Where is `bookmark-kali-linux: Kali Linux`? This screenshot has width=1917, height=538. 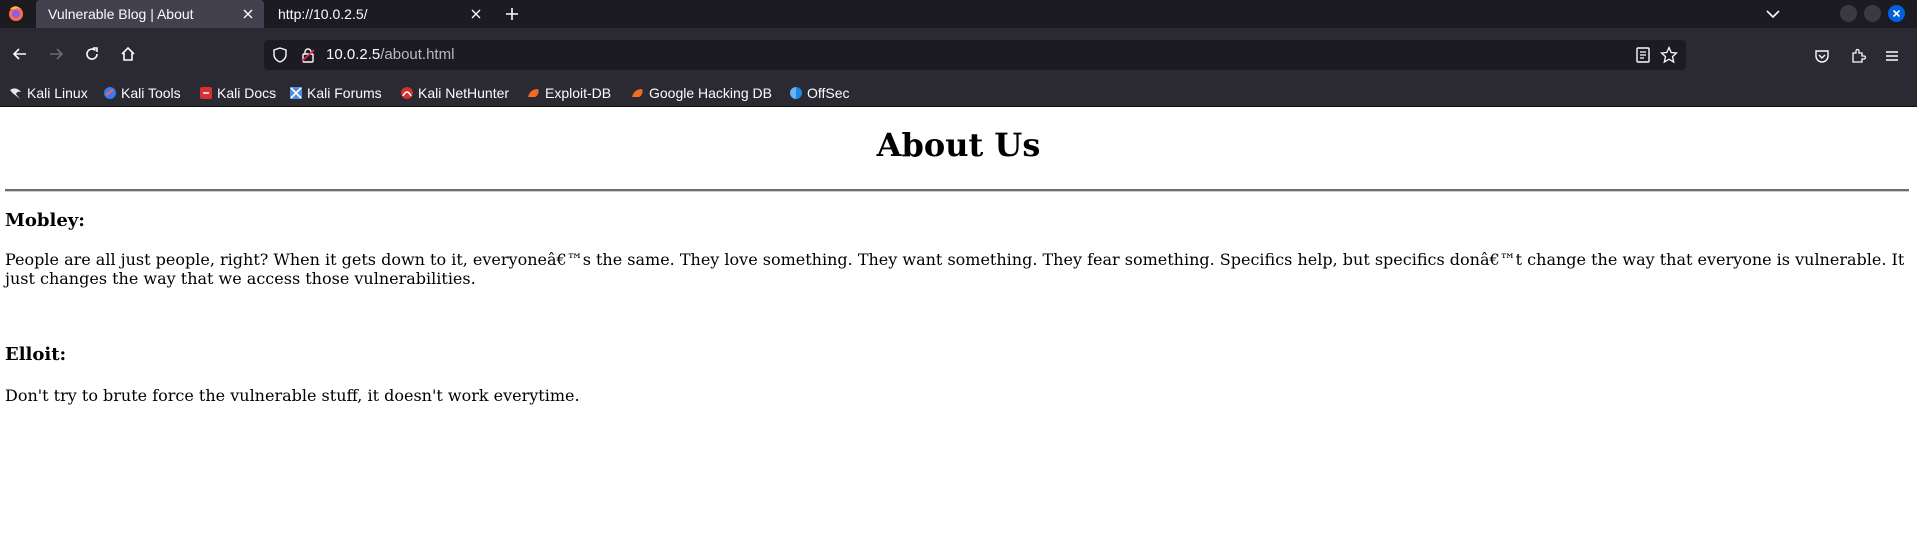
bookmark-kali-linux: Kali Linux is located at coordinates (48, 93).